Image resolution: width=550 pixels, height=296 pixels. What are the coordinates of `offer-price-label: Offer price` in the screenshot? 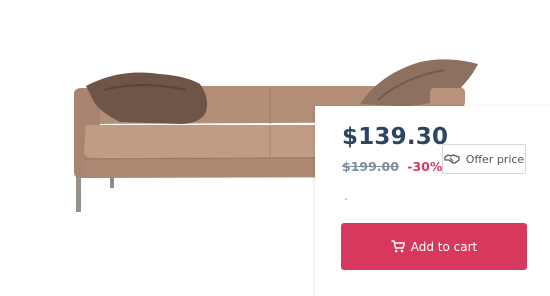 It's located at (495, 159).